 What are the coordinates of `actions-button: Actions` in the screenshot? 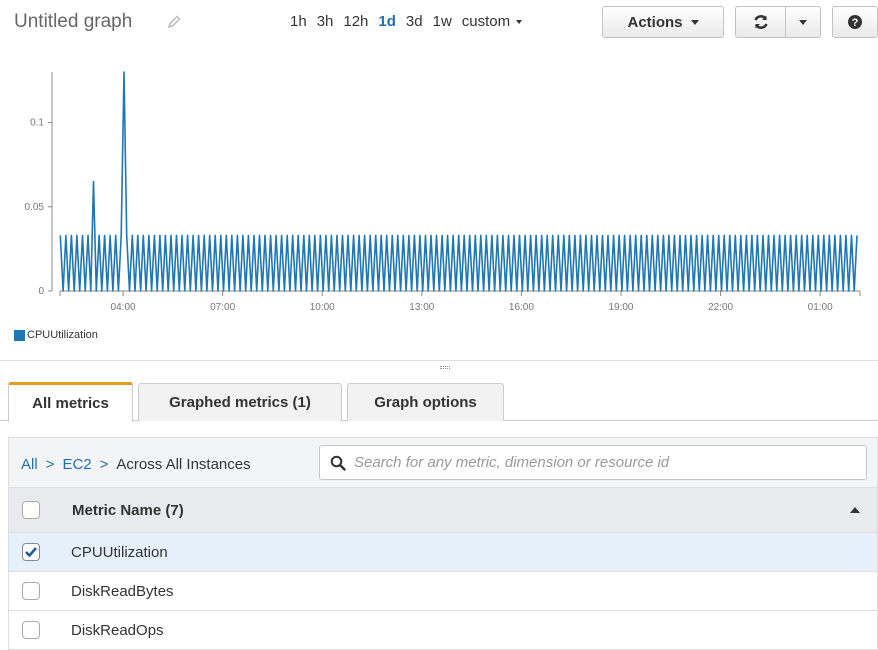 It's located at (663, 22).